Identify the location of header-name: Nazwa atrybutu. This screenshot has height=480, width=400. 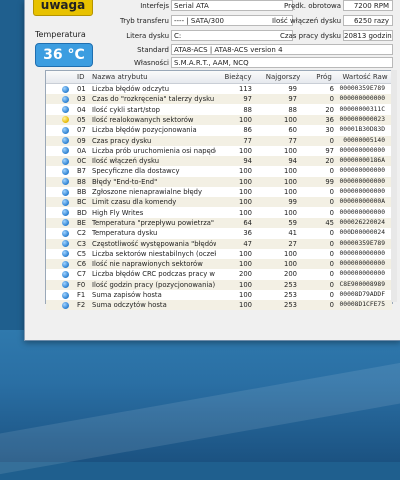
(154, 77).